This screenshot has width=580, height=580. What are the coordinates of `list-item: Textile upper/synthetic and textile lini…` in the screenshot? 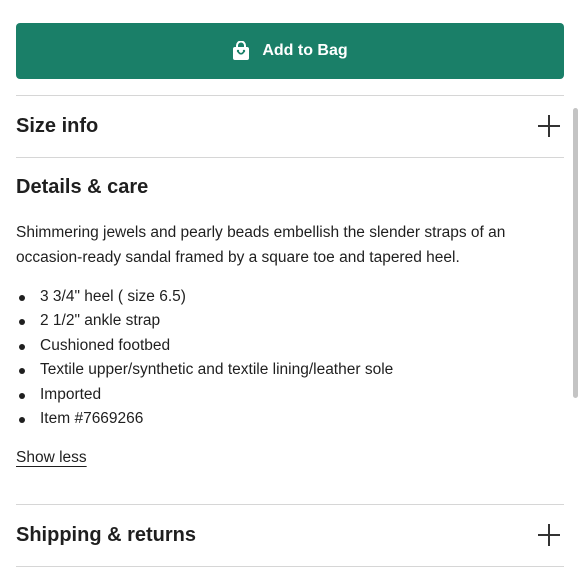 It's located at (204, 370).